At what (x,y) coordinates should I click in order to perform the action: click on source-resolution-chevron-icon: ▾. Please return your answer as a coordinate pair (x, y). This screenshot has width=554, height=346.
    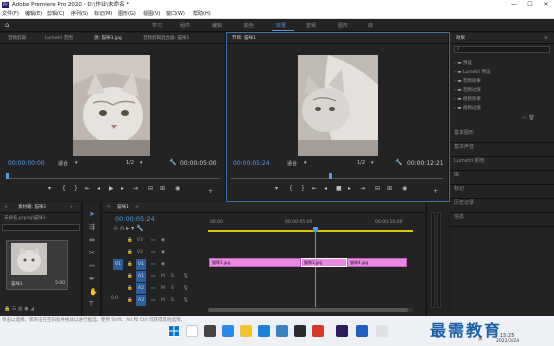
    Looking at the image, I should click on (141, 163).